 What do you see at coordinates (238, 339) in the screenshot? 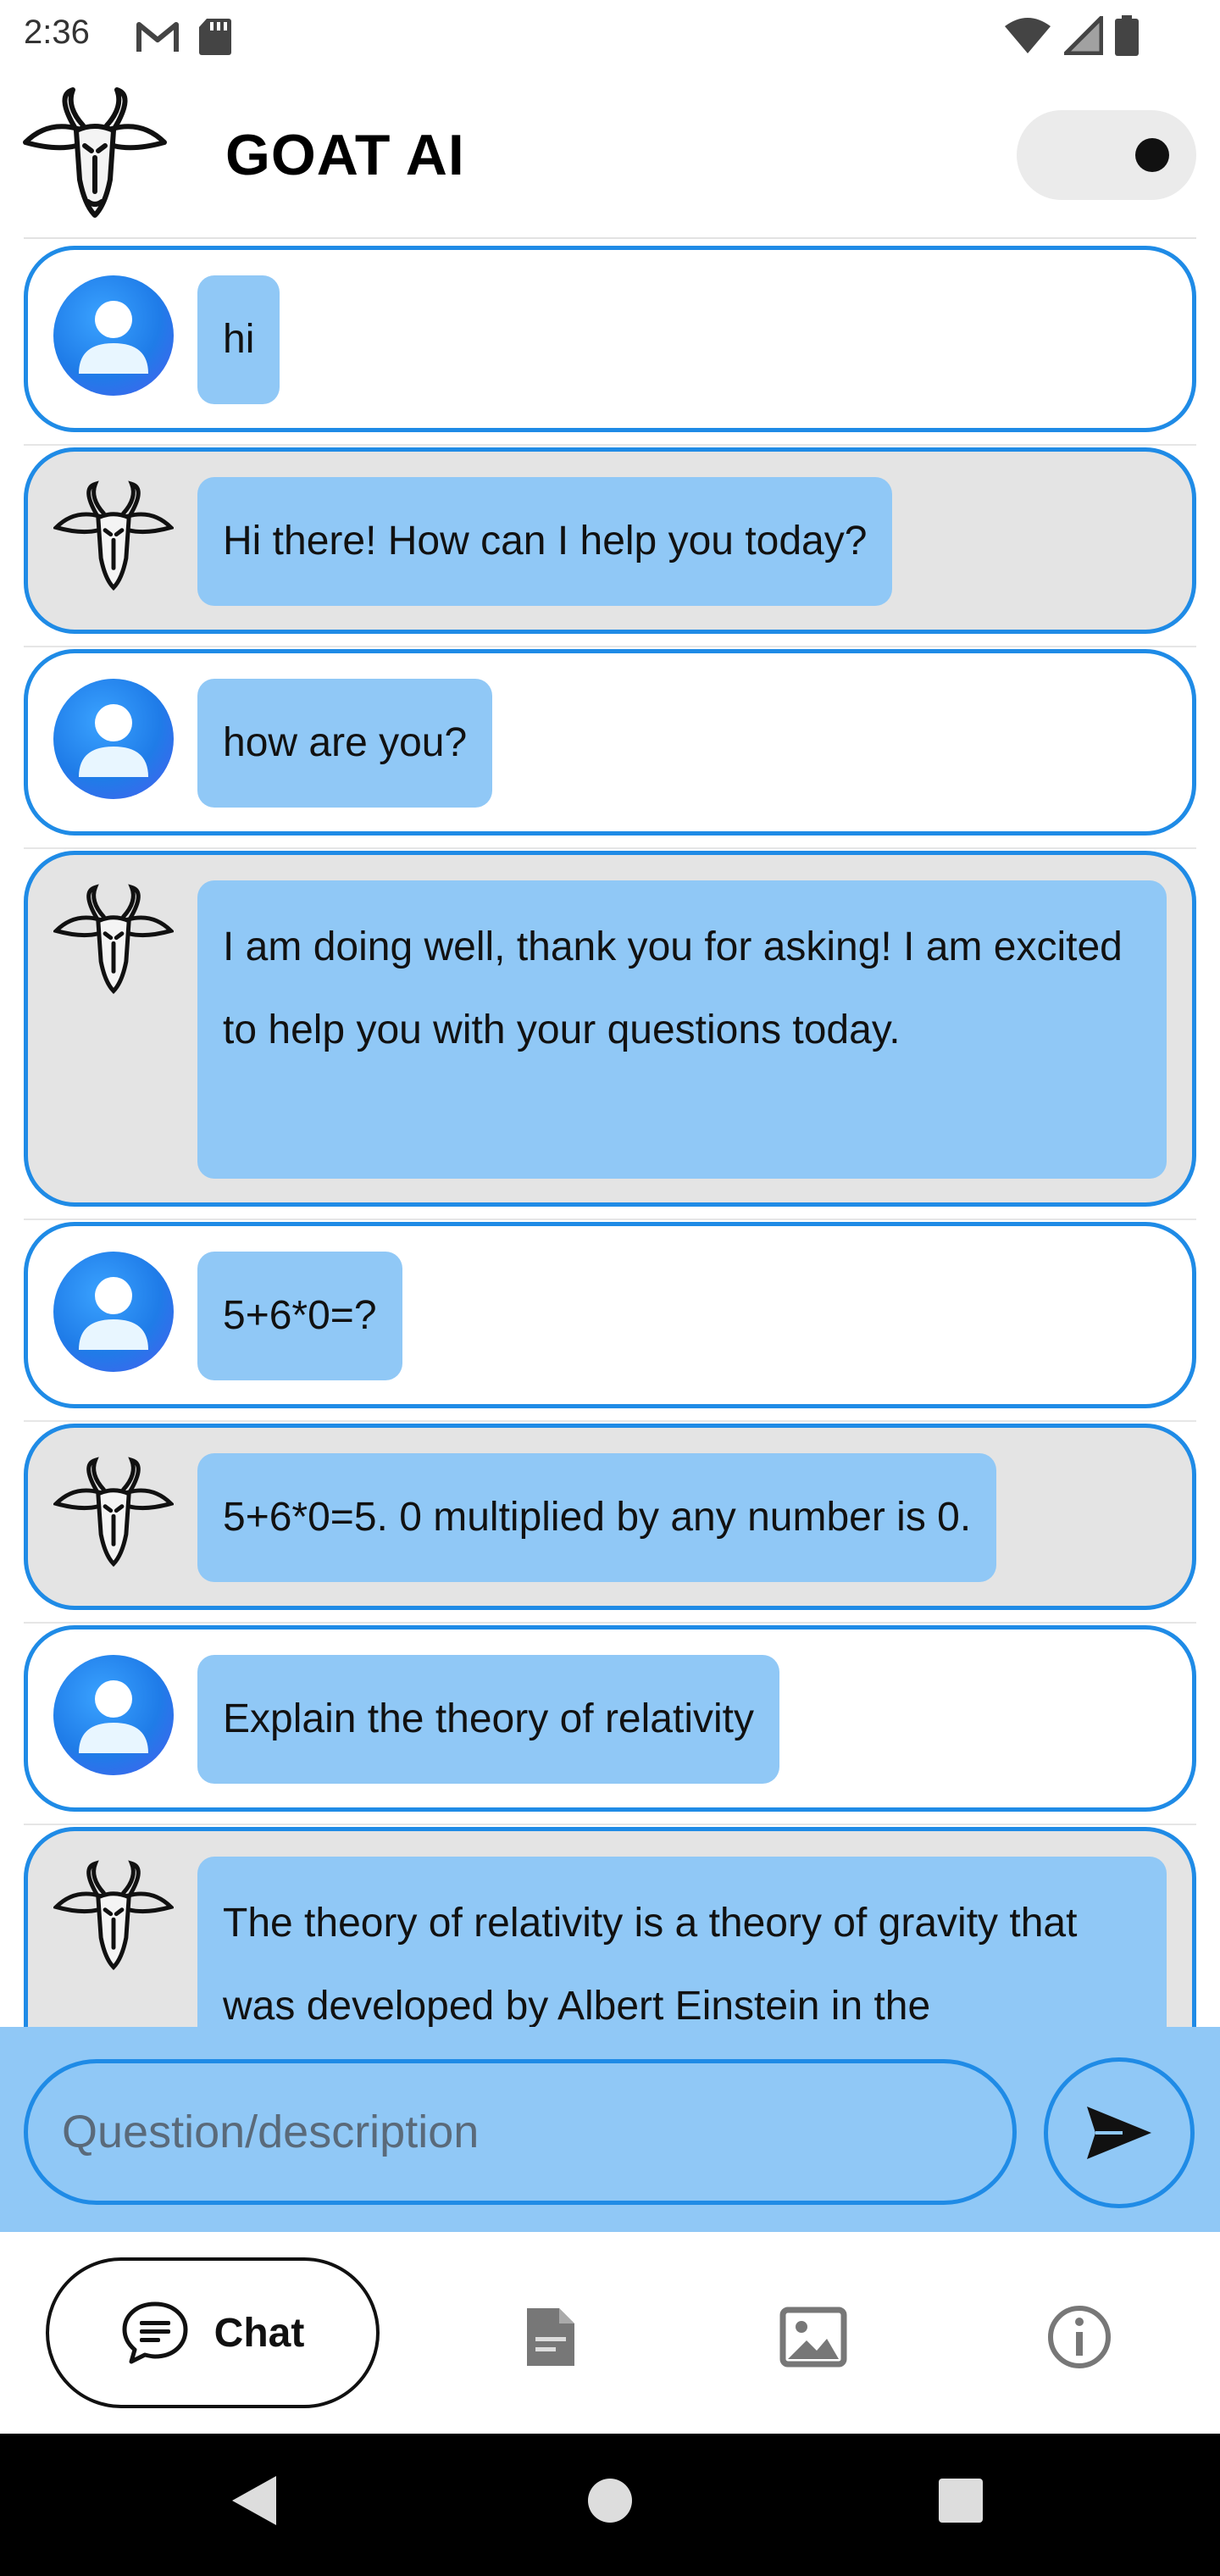
I see `message-bubble: hi` at bounding box center [238, 339].